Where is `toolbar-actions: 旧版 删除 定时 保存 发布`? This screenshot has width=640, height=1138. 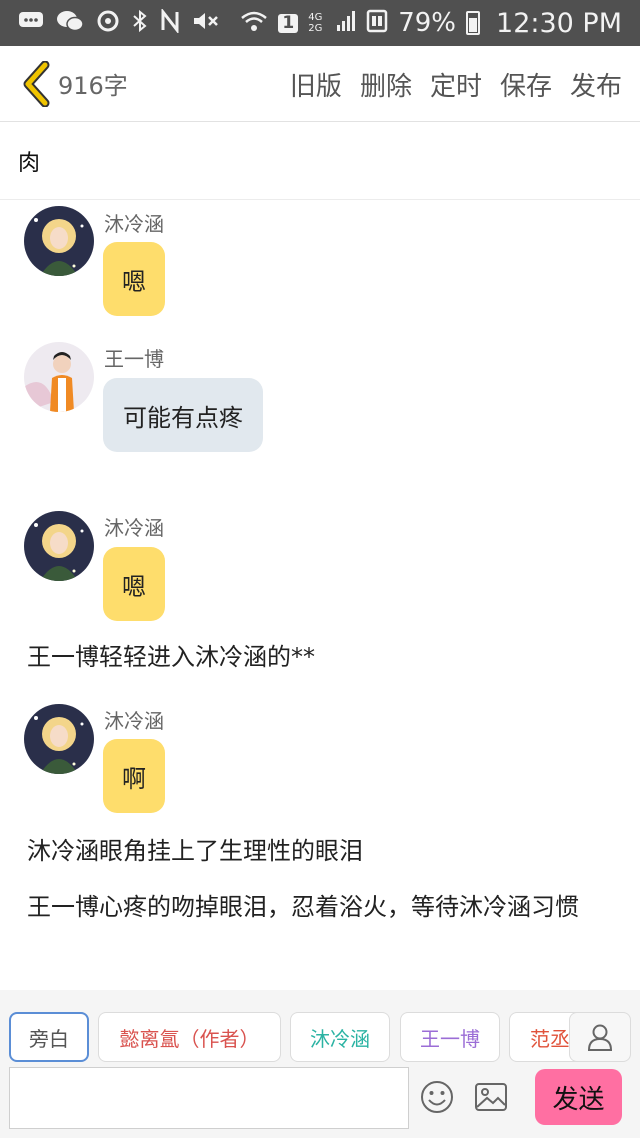 toolbar-actions: 旧版 删除 定时 保存 发布 is located at coordinates (456, 84).